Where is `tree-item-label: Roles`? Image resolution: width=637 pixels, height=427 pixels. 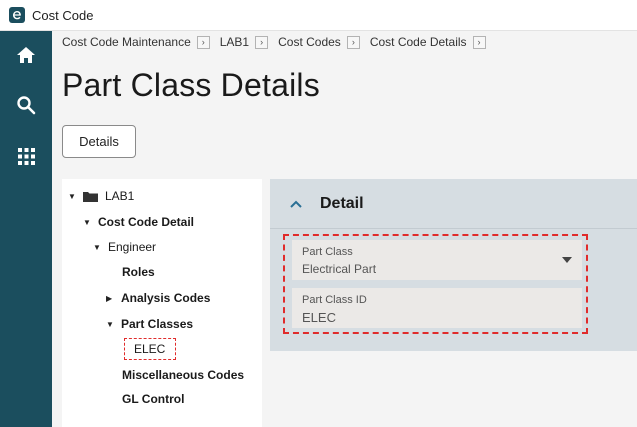
tree-item-label: Roles is located at coordinates (138, 272).